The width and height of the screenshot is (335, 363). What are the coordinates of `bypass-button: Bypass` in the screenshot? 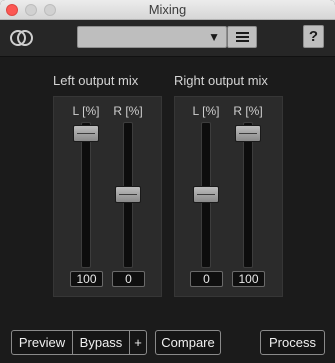 It's located at (101, 342).